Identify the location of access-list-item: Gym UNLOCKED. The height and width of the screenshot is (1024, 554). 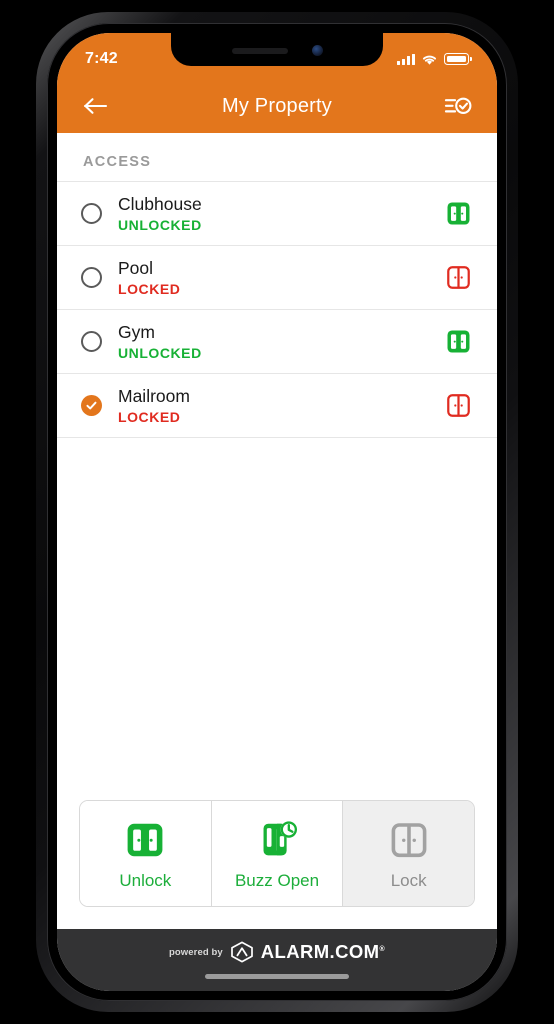
(277, 341).